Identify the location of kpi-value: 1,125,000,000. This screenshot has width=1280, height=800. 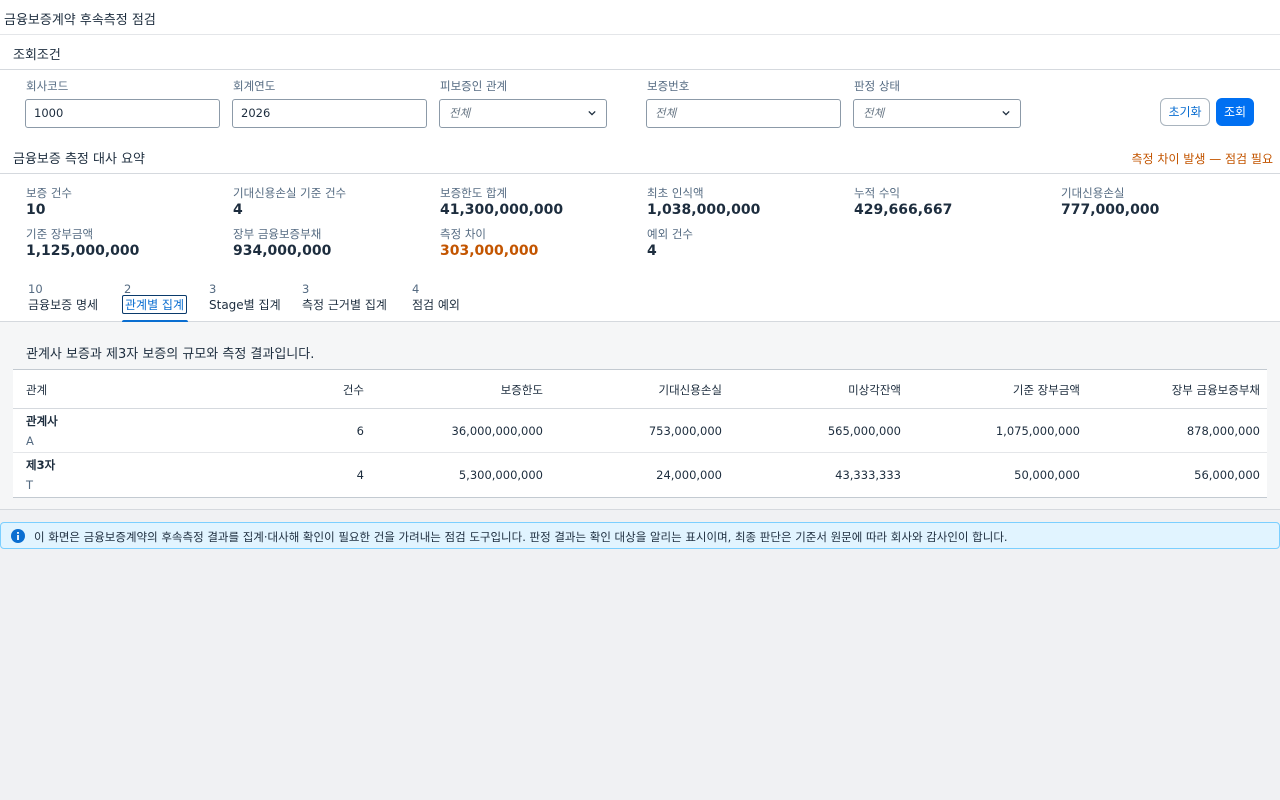
(83, 251).